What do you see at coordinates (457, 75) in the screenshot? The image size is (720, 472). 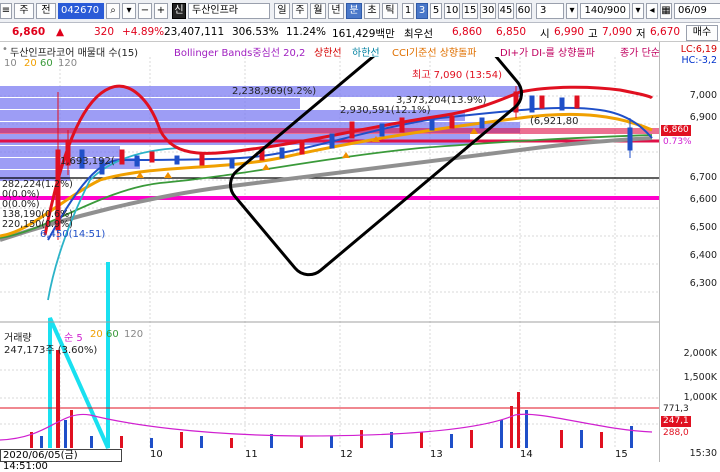 I see `high-price-marker: 최고 7,090 (13:54)` at bounding box center [457, 75].